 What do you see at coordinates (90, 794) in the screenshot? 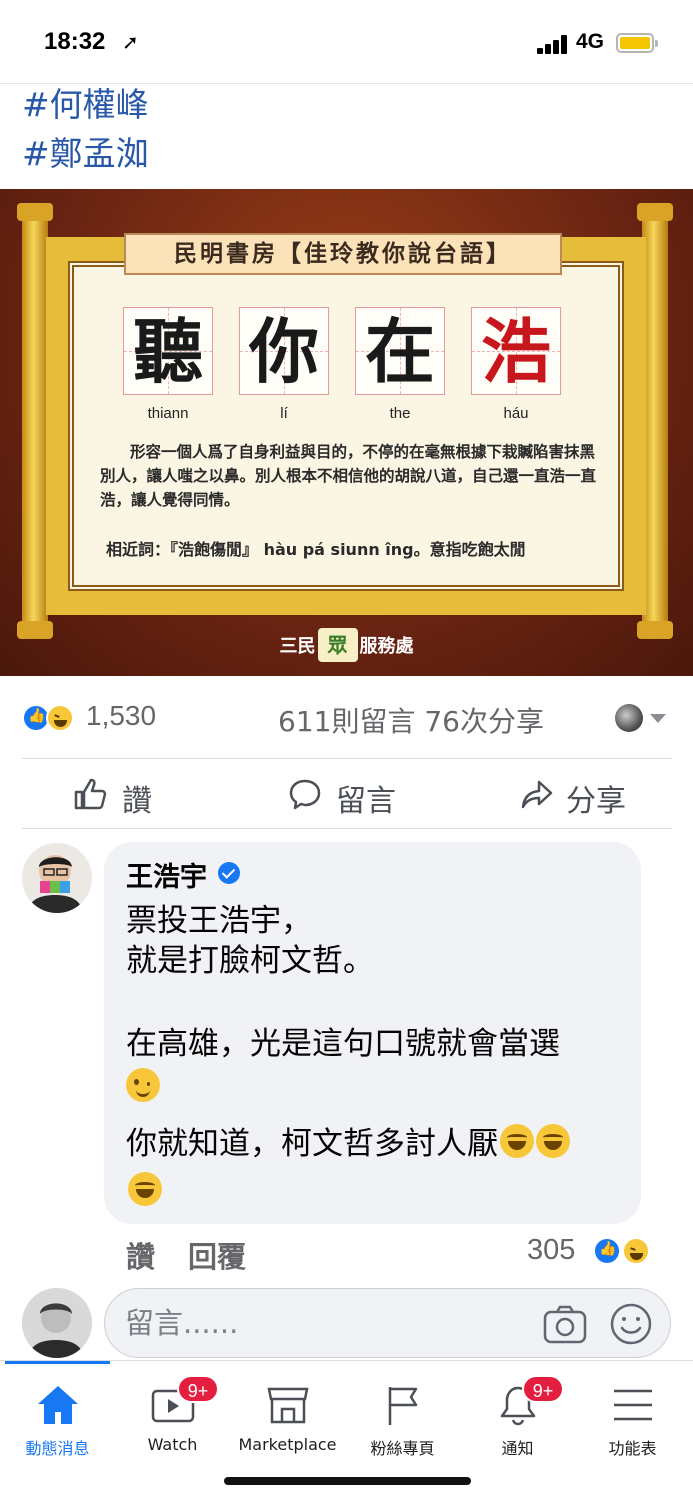
I see `thumbs-up-icon` at bounding box center [90, 794].